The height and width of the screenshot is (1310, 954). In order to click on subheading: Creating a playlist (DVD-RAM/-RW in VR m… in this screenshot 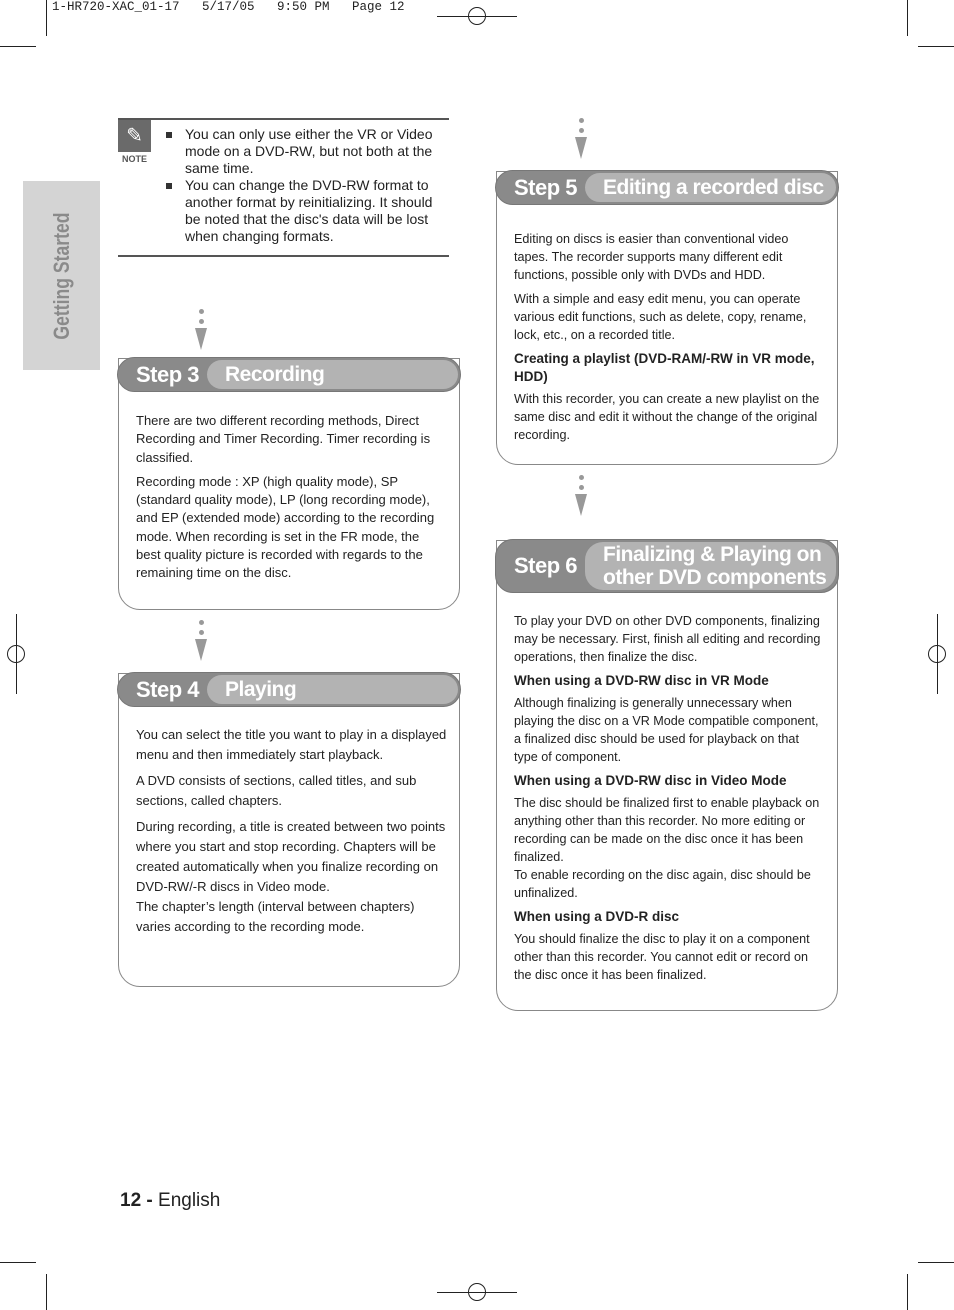, I will do `click(664, 367)`.